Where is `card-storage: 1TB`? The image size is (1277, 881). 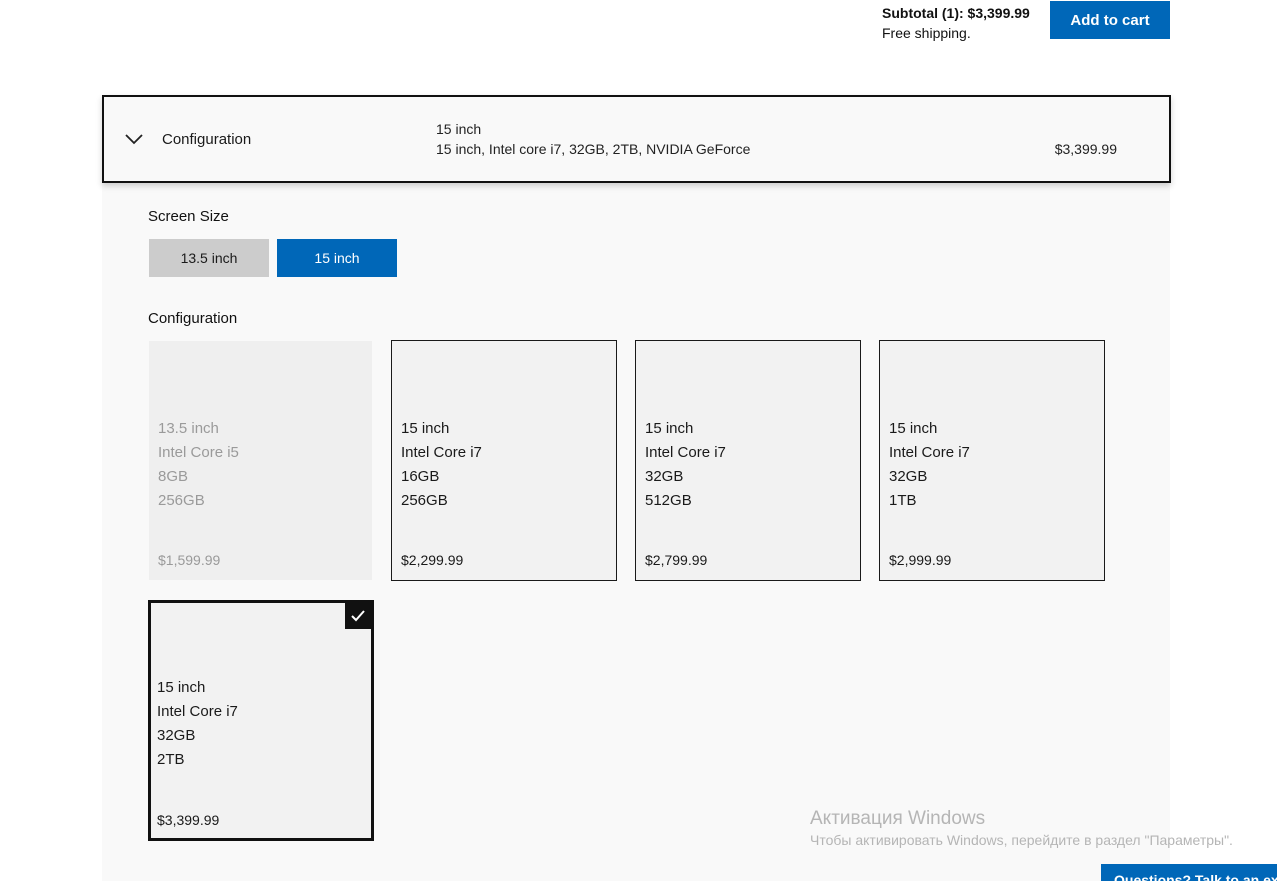 card-storage: 1TB is located at coordinates (903, 500).